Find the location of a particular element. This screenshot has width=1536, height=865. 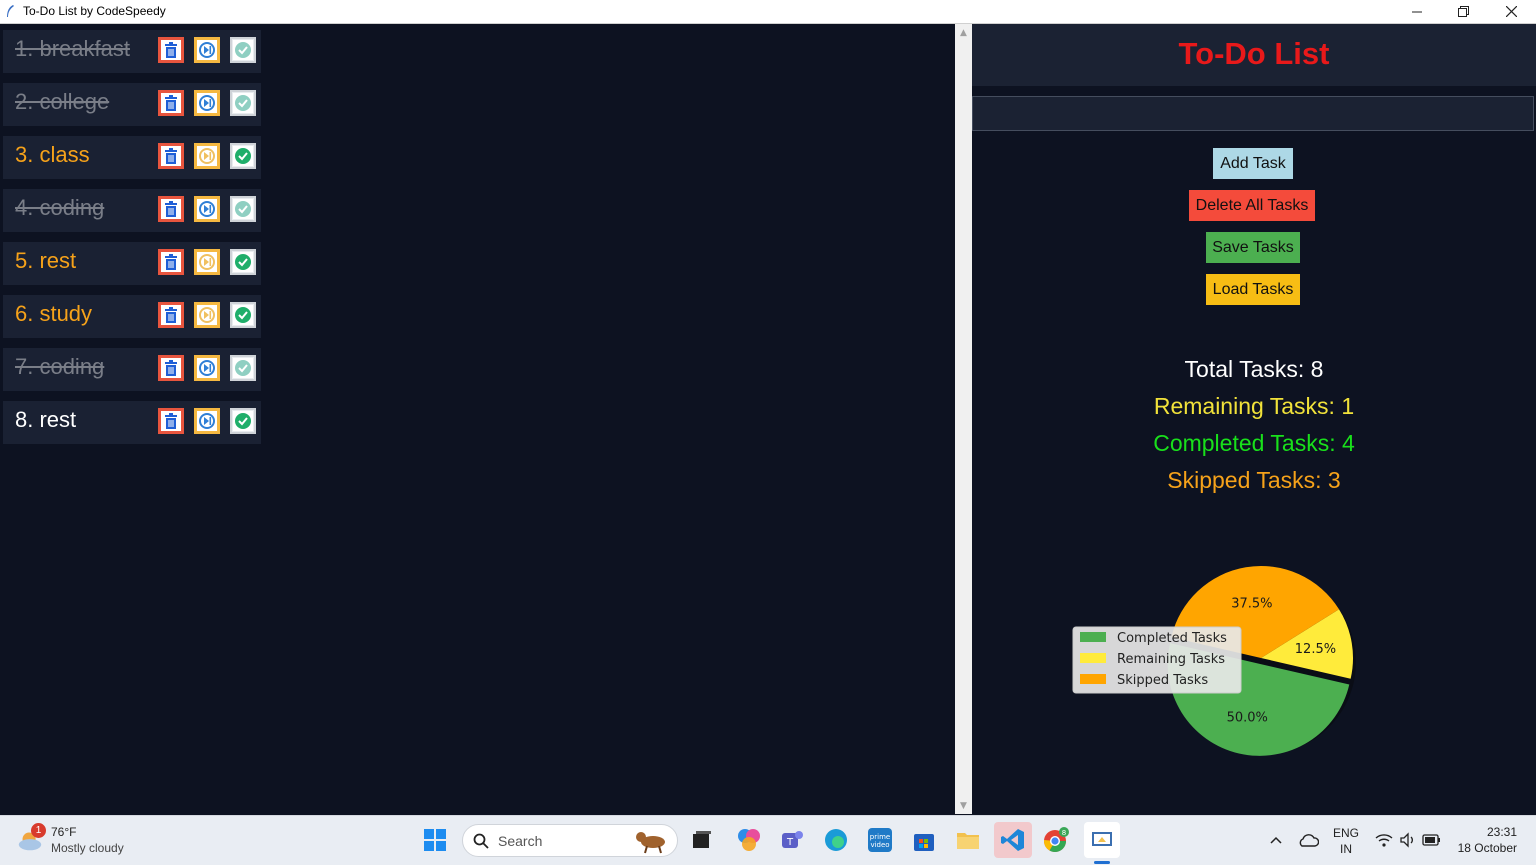

task-label: 2. college is located at coordinates (62, 101).